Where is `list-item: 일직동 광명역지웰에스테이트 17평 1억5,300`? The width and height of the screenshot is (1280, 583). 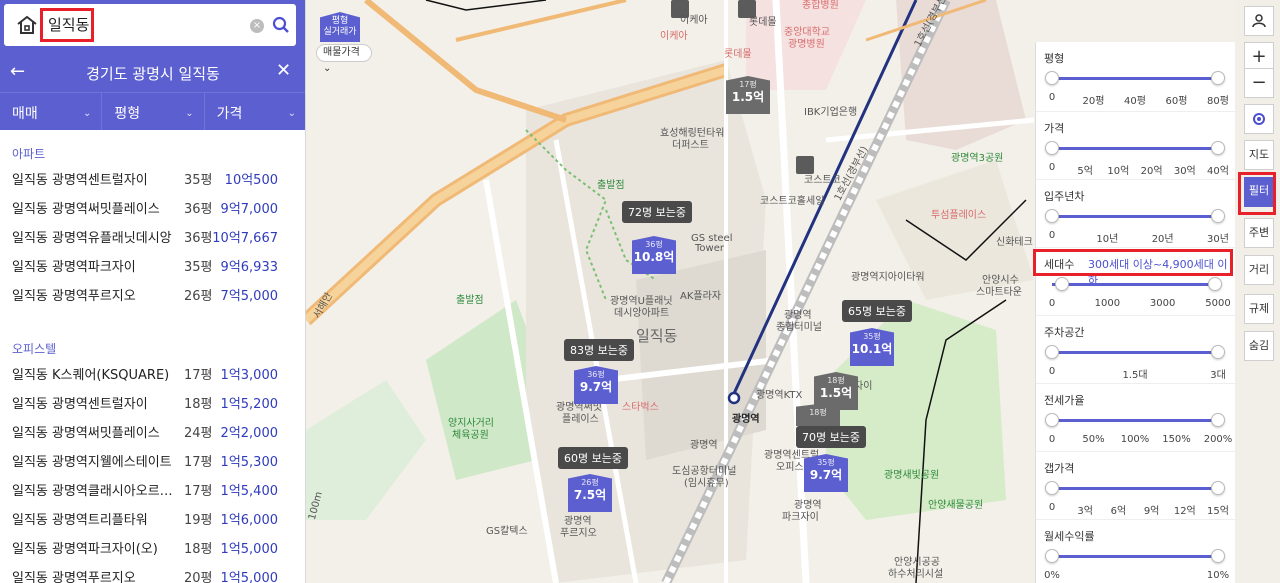 list-item: 일직동 광명역지웰에스테이트 17평 1억5,300 is located at coordinates (152, 462).